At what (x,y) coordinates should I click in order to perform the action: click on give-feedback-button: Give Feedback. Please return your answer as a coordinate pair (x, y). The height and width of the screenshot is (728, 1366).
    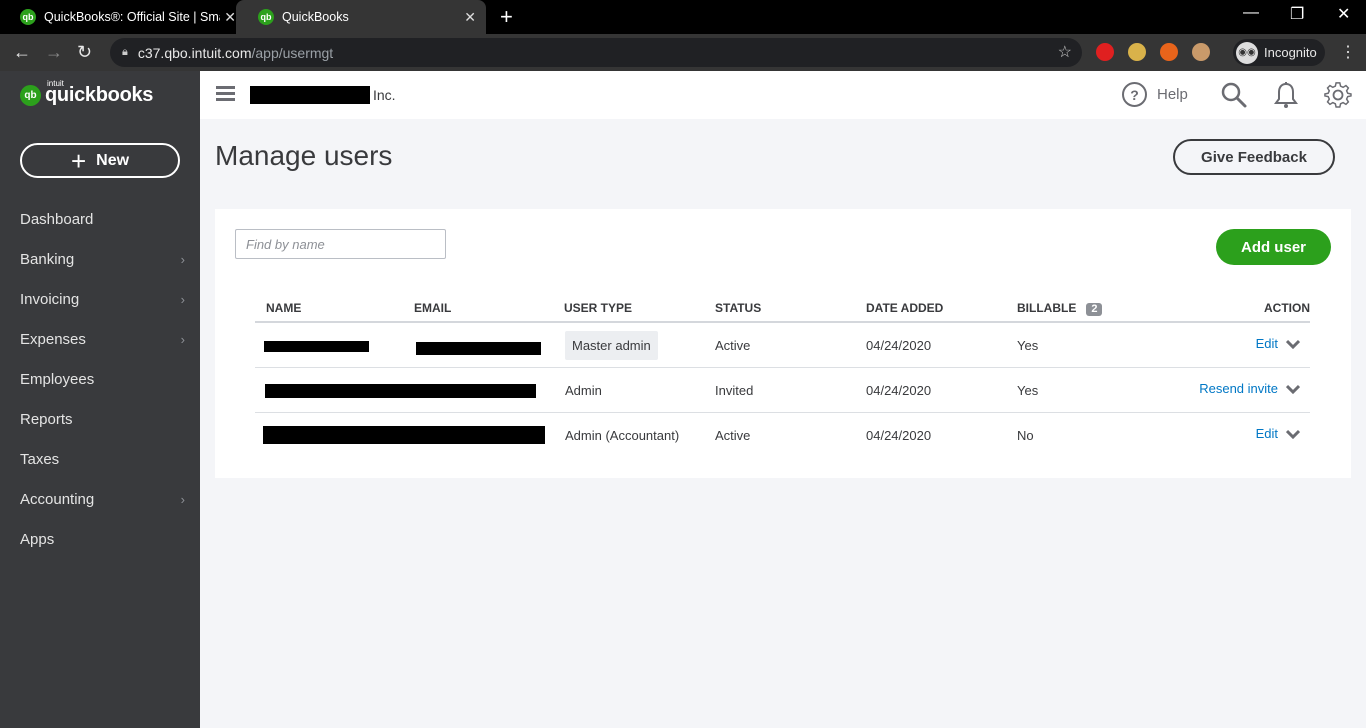
    Looking at the image, I should click on (1254, 157).